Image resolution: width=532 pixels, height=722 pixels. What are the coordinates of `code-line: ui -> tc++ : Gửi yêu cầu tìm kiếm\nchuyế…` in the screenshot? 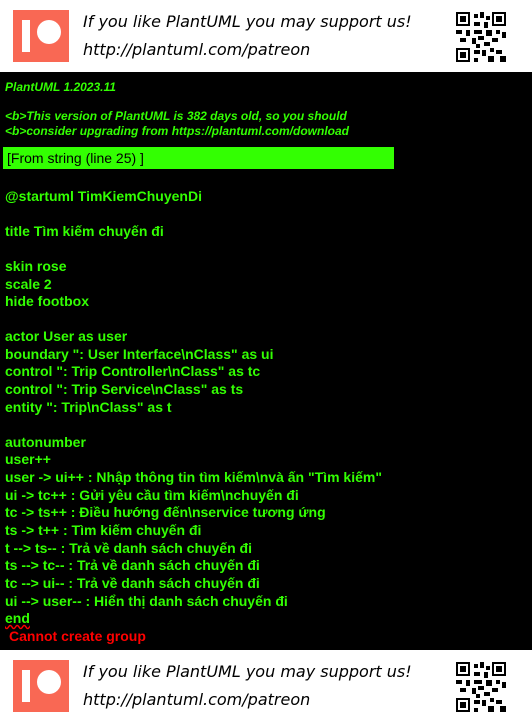 It's located at (152, 495).